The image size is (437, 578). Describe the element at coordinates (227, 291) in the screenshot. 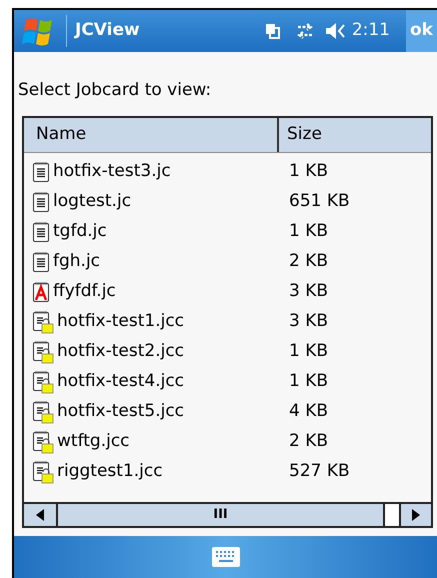

I see `file-row: ffyfdf.jc 3 KB` at that location.